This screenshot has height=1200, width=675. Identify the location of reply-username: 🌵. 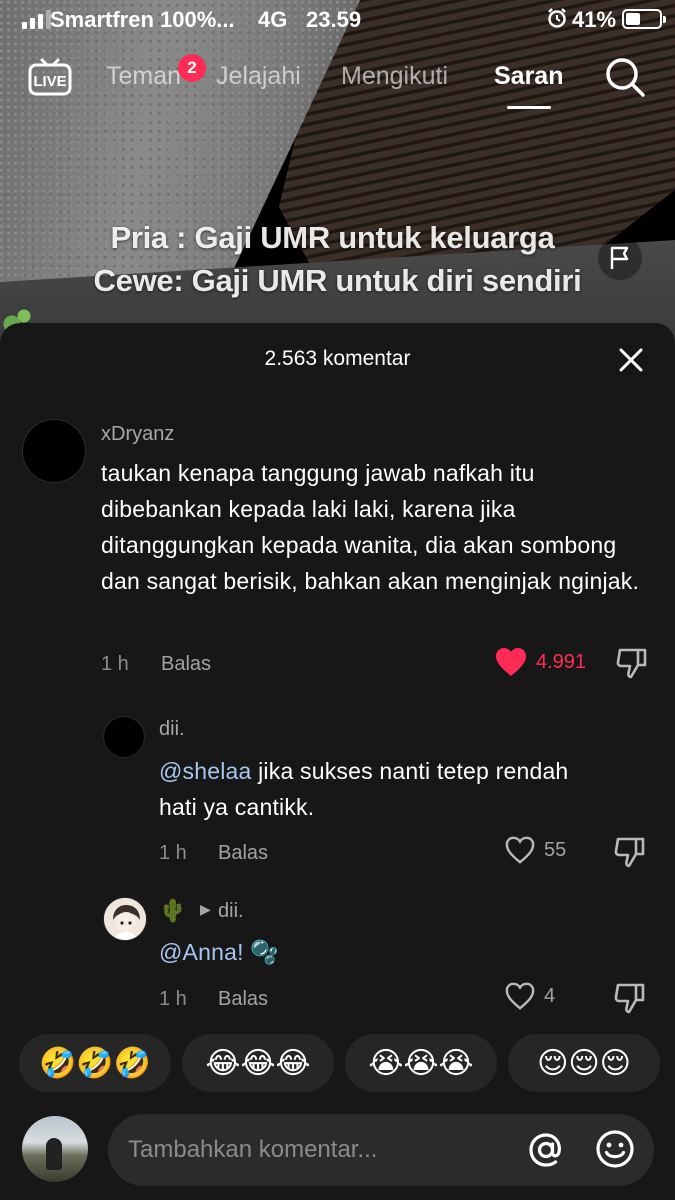
(172, 911).